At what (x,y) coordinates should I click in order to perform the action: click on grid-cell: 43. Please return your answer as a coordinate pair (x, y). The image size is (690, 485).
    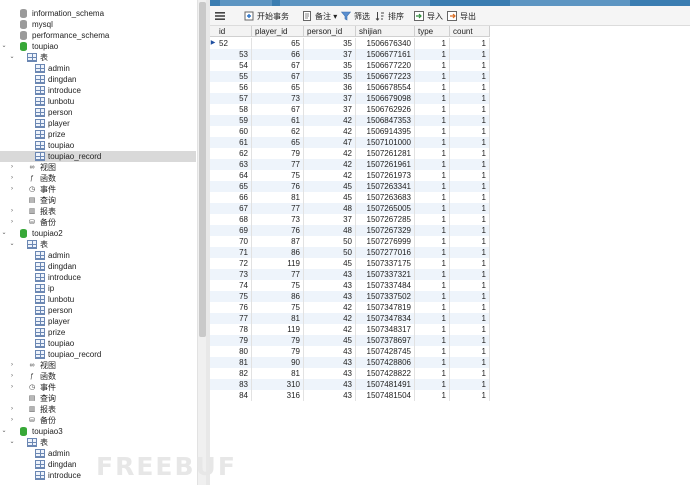
    Looking at the image, I should click on (330, 351).